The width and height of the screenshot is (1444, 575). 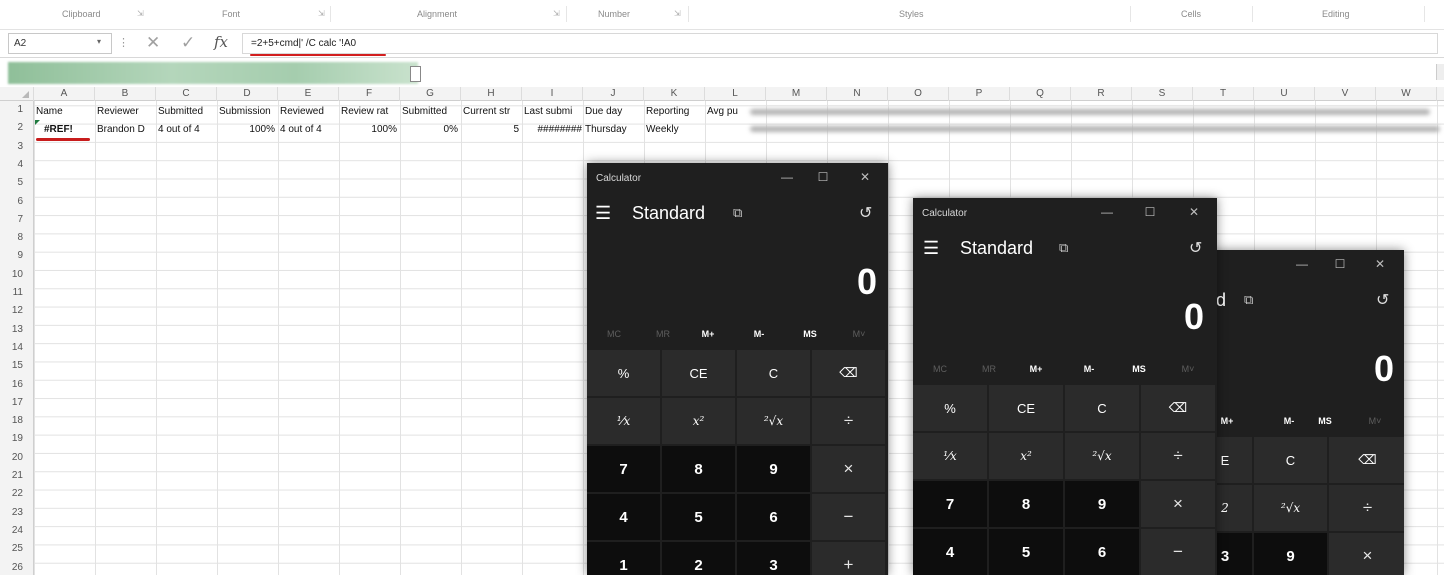 I want to click on name-box-dropdown-icon: ▾, so click(x=99, y=41).